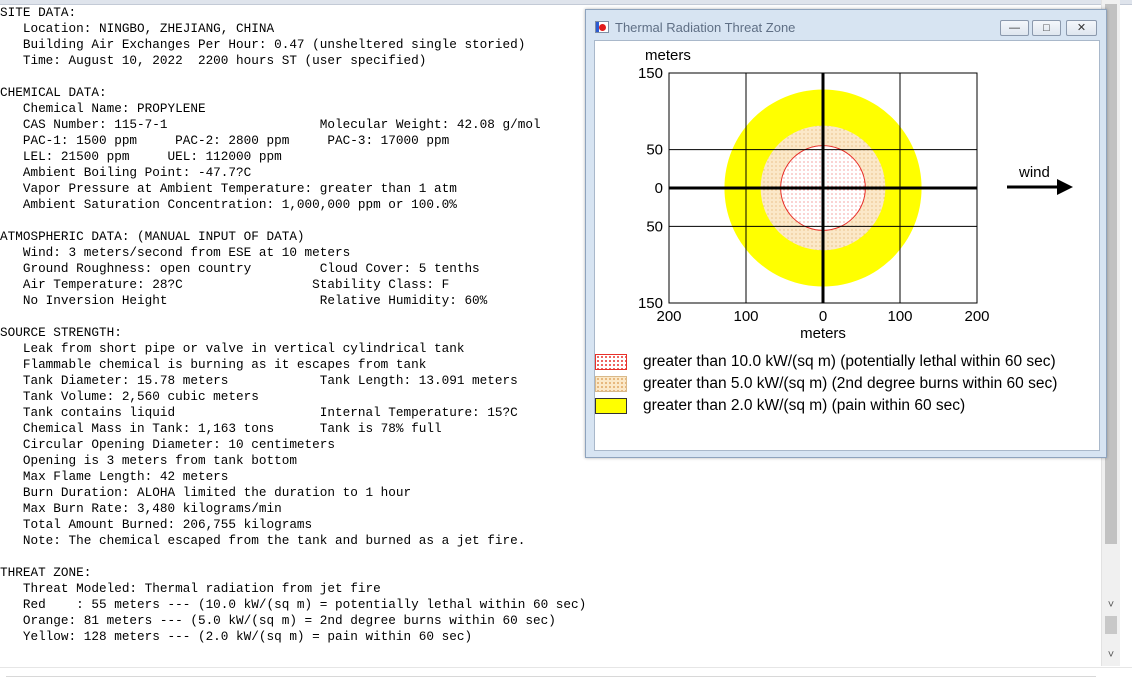 The image size is (1132, 686). Describe the element at coordinates (976, 316) in the screenshot. I see `x-tick-label: 200` at that location.